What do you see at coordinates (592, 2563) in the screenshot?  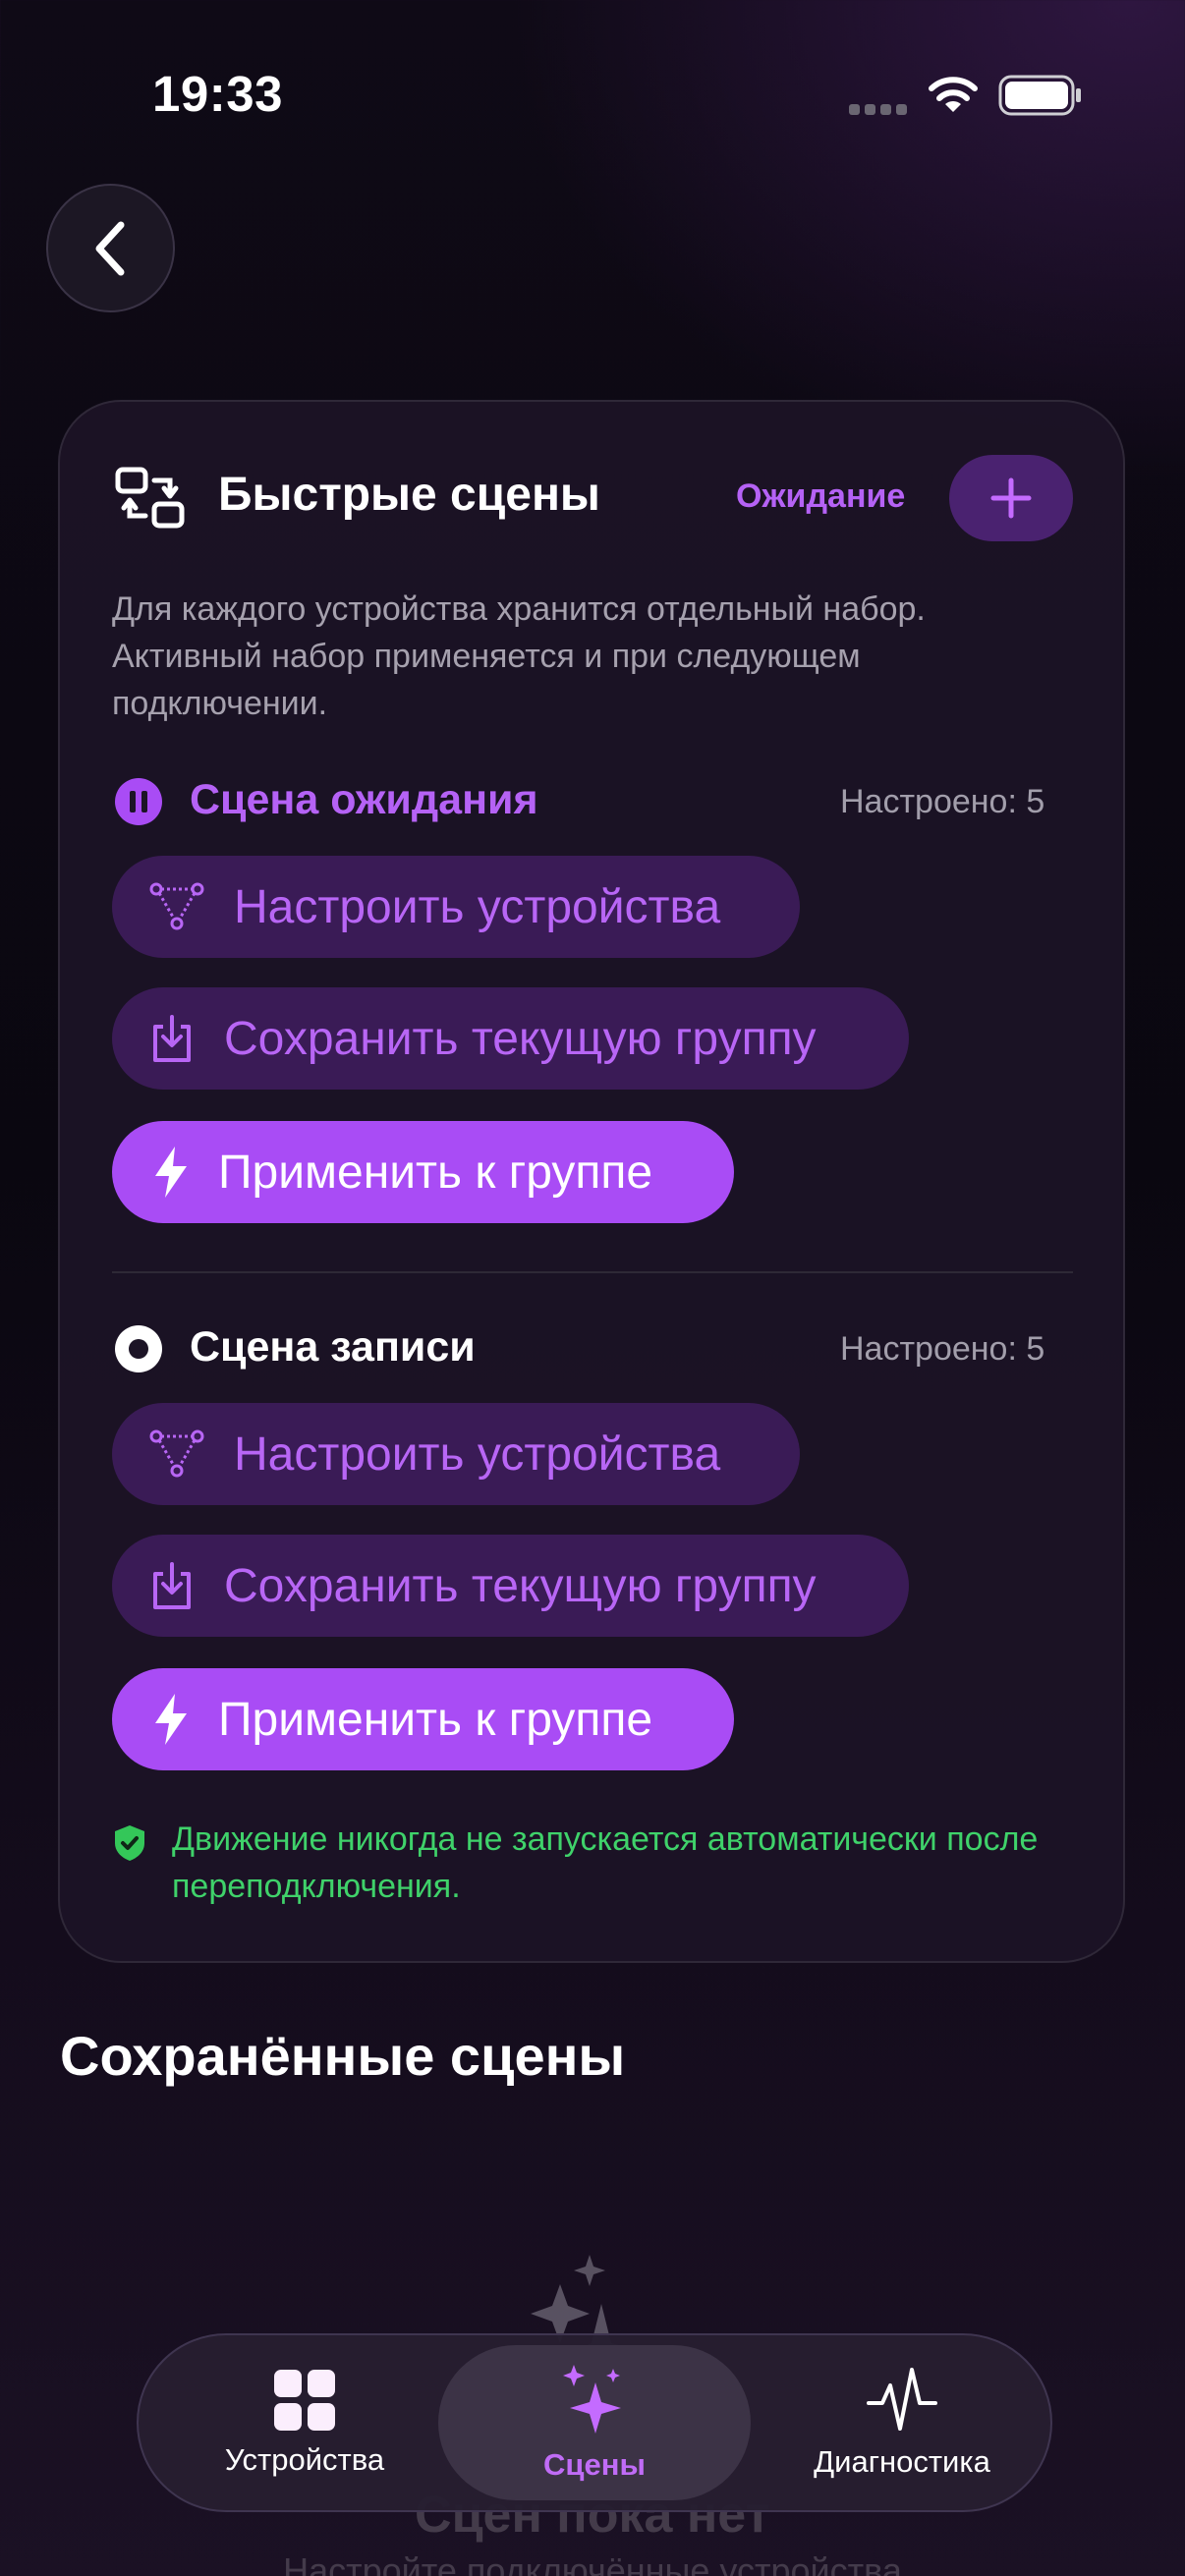 I see `empty-state-subtitle: Настройте подключённые устройства` at bounding box center [592, 2563].